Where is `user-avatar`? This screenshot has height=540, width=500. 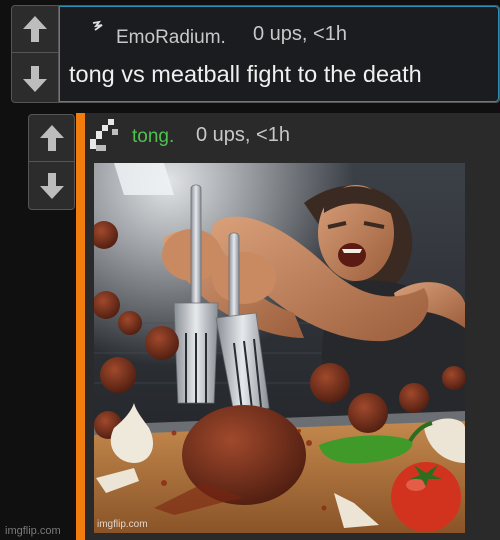 user-avatar is located at coordinates (98, 26).